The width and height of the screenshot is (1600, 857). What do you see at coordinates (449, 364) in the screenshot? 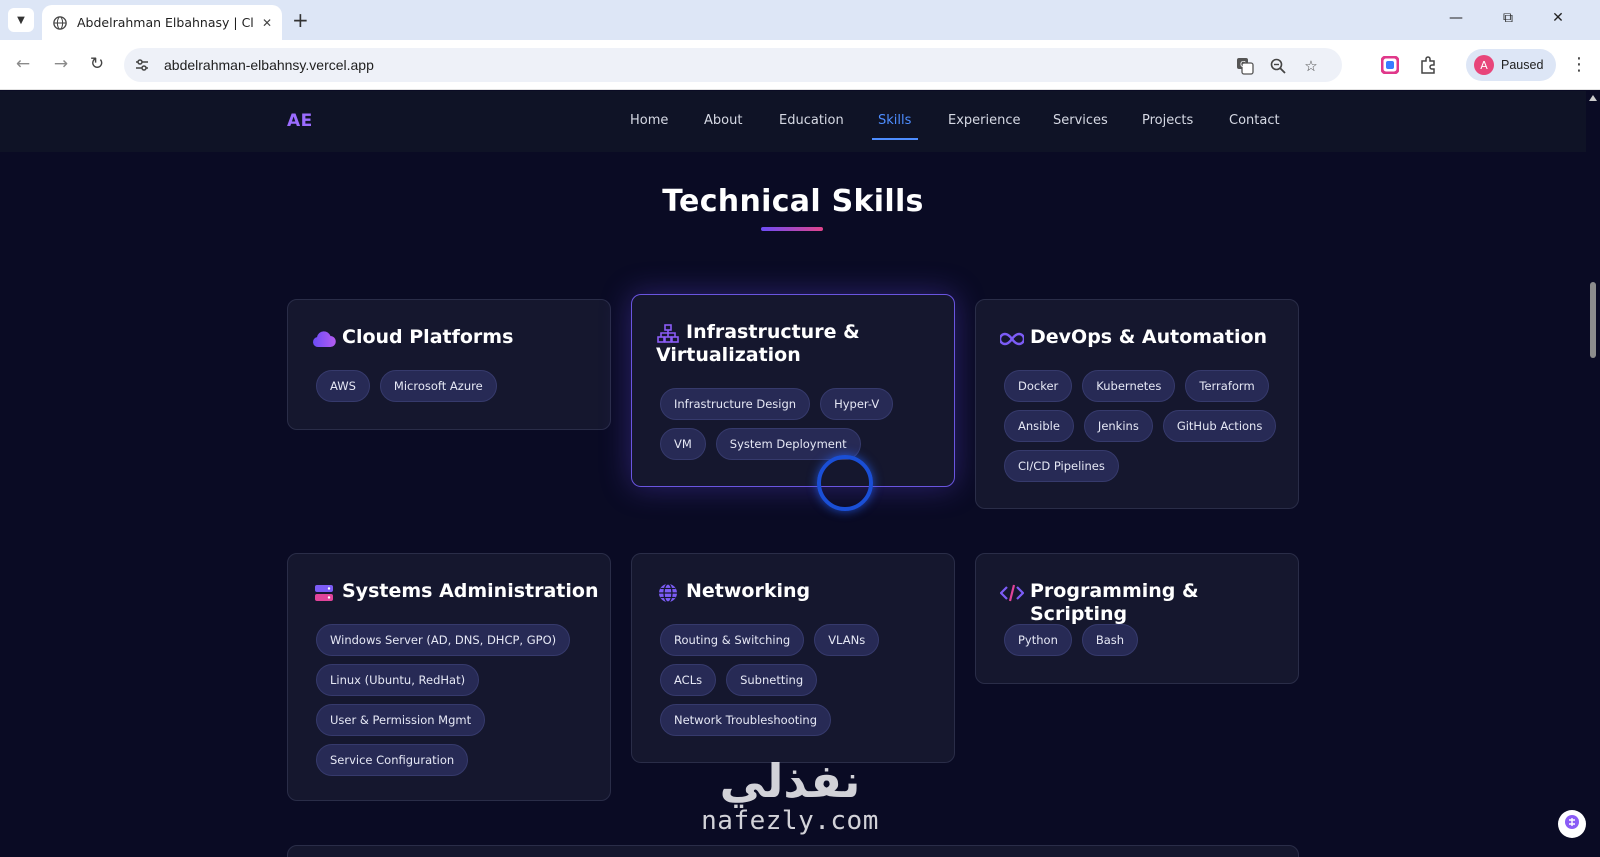
I see `skill-card-cloud: Cloud Platforms AWS Microsoft Azure` at bounding box center [449, 364].